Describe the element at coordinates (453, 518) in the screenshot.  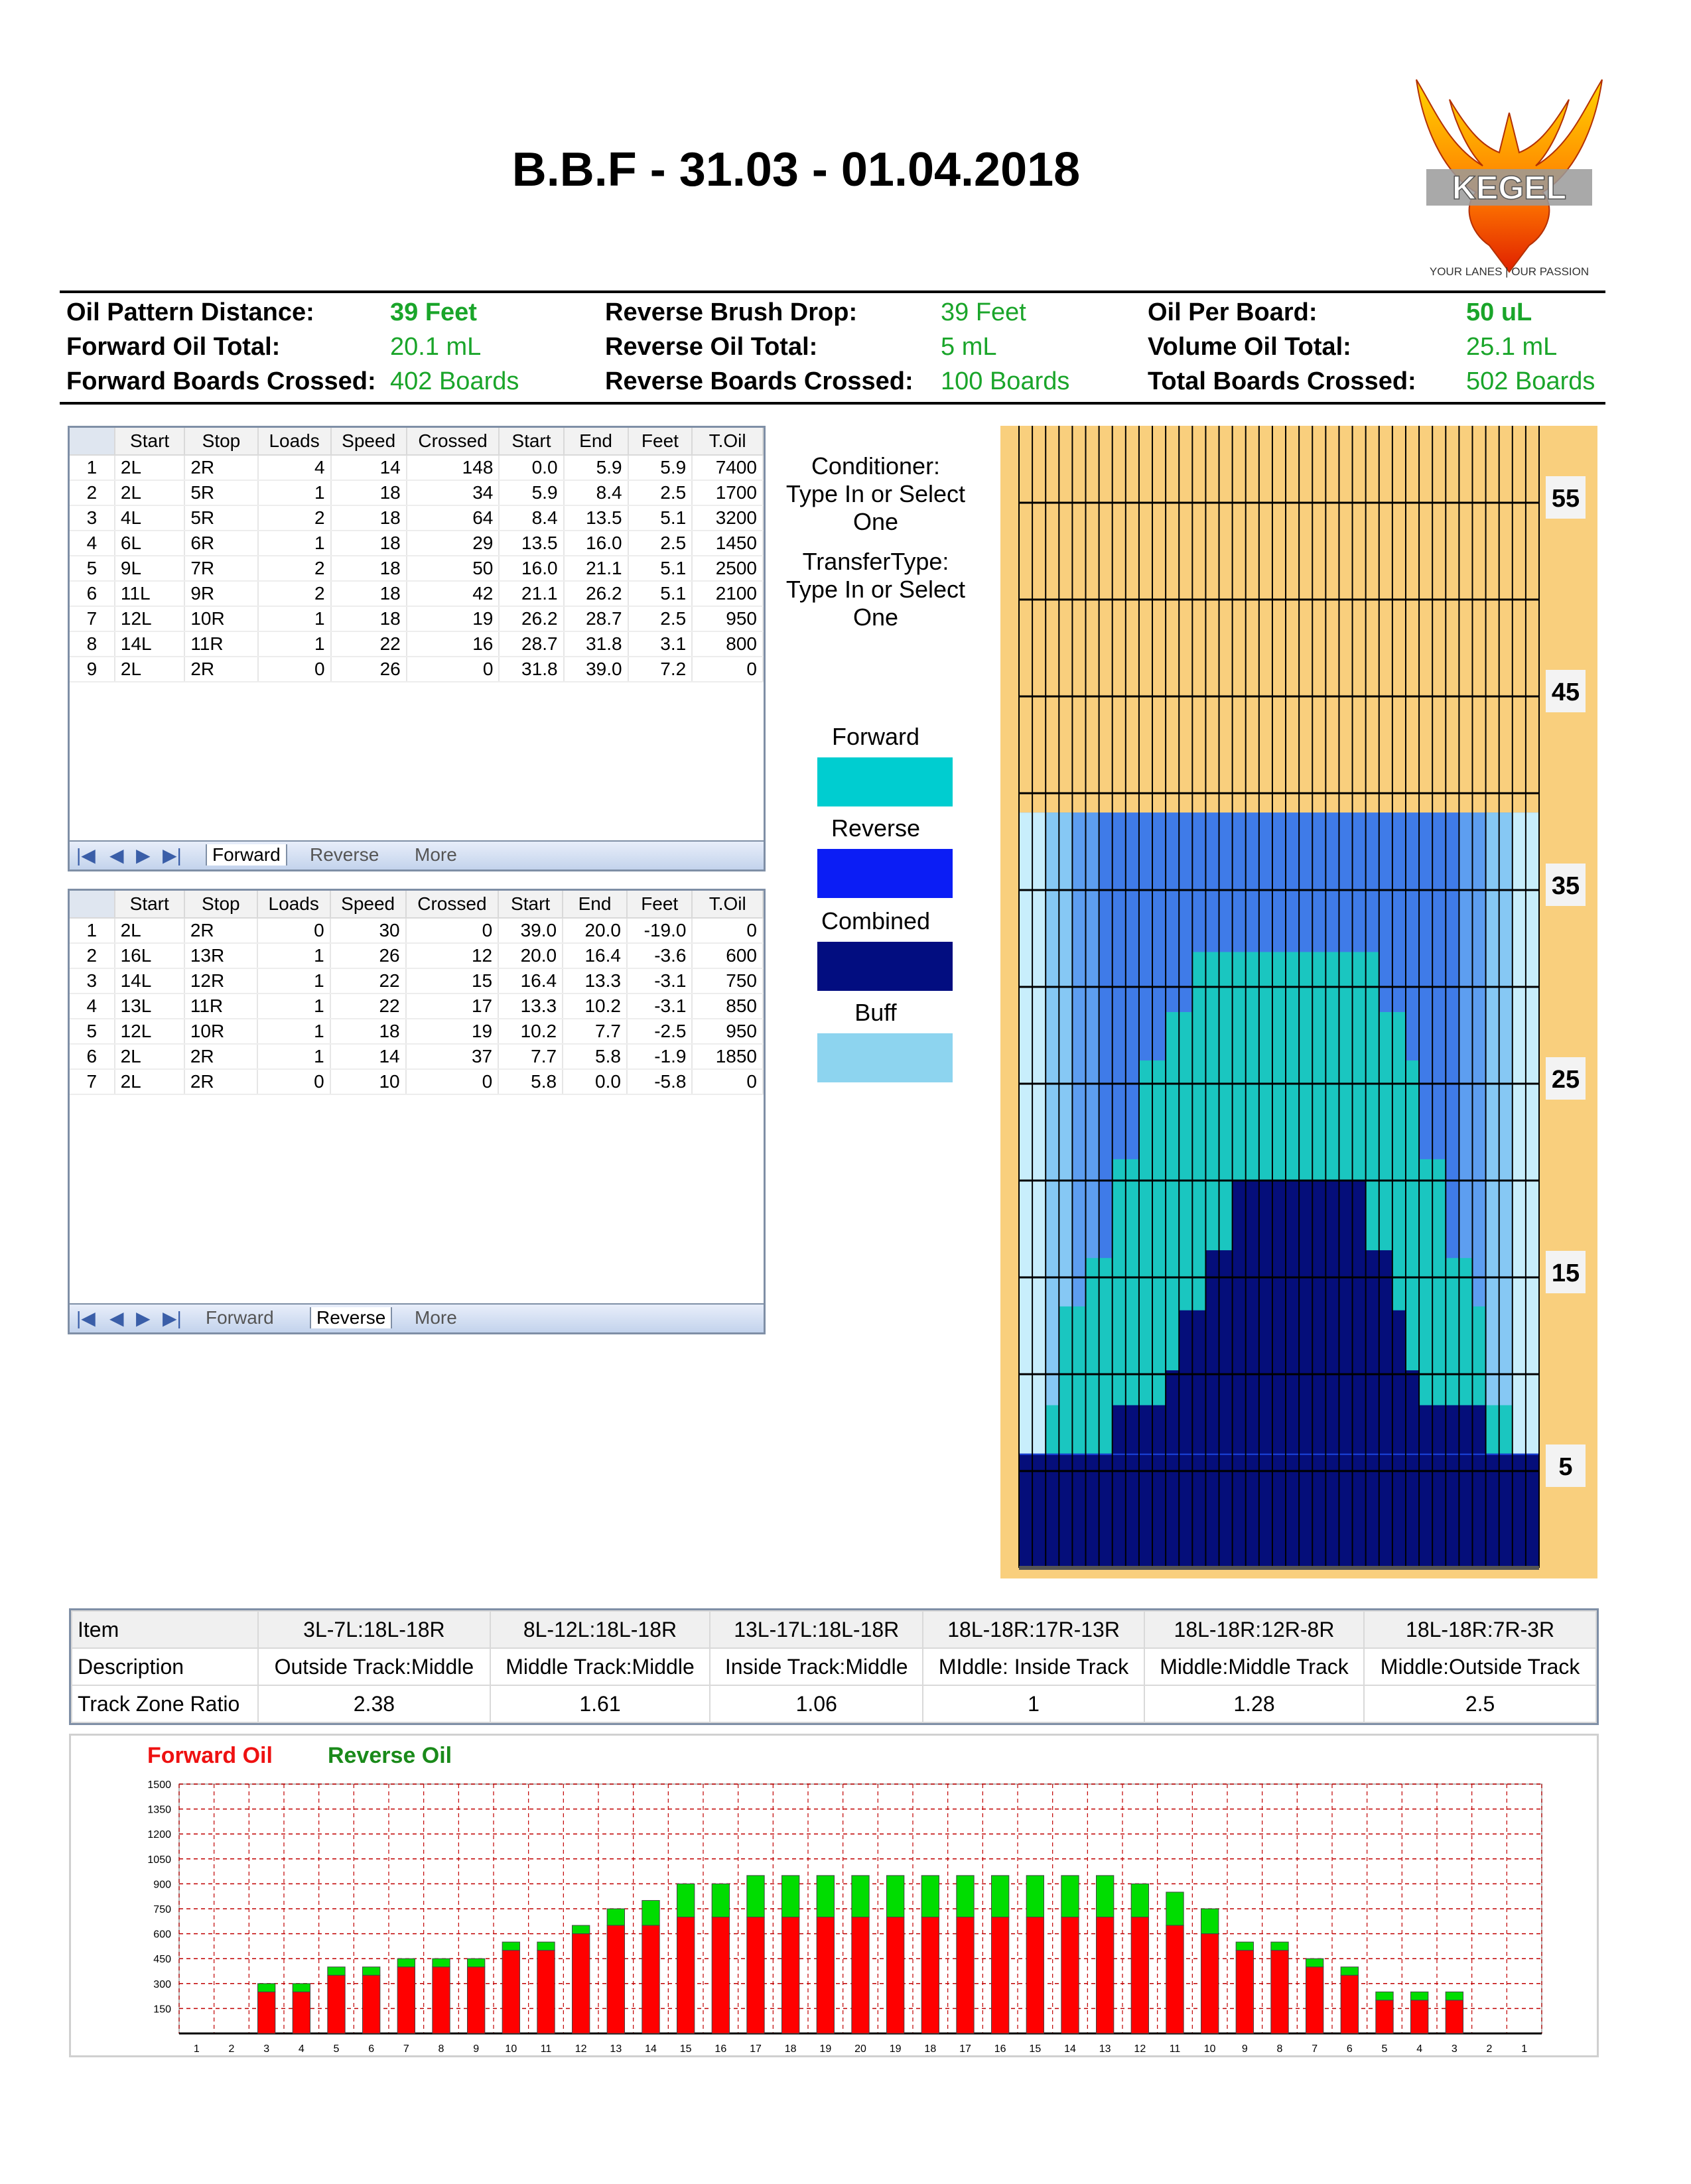
I see `table-cell: 64` at that location.